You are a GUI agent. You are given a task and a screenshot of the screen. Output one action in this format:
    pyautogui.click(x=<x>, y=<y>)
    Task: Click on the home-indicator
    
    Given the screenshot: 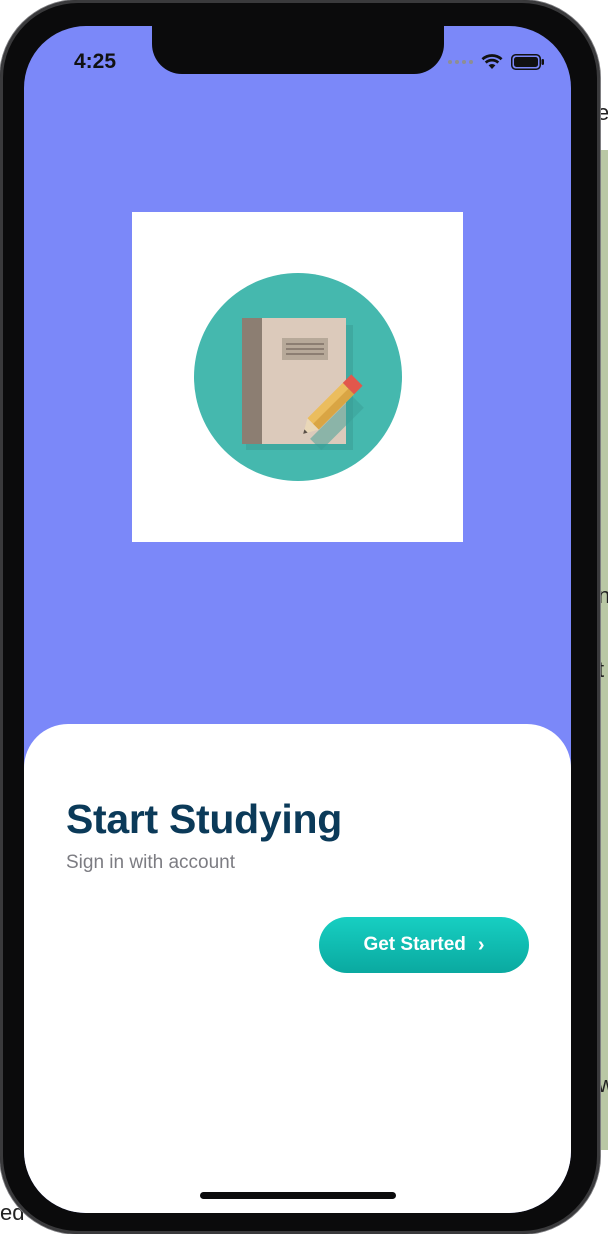 What is the action you would take?
    pyautogui.click(x=298, y=1195)
    